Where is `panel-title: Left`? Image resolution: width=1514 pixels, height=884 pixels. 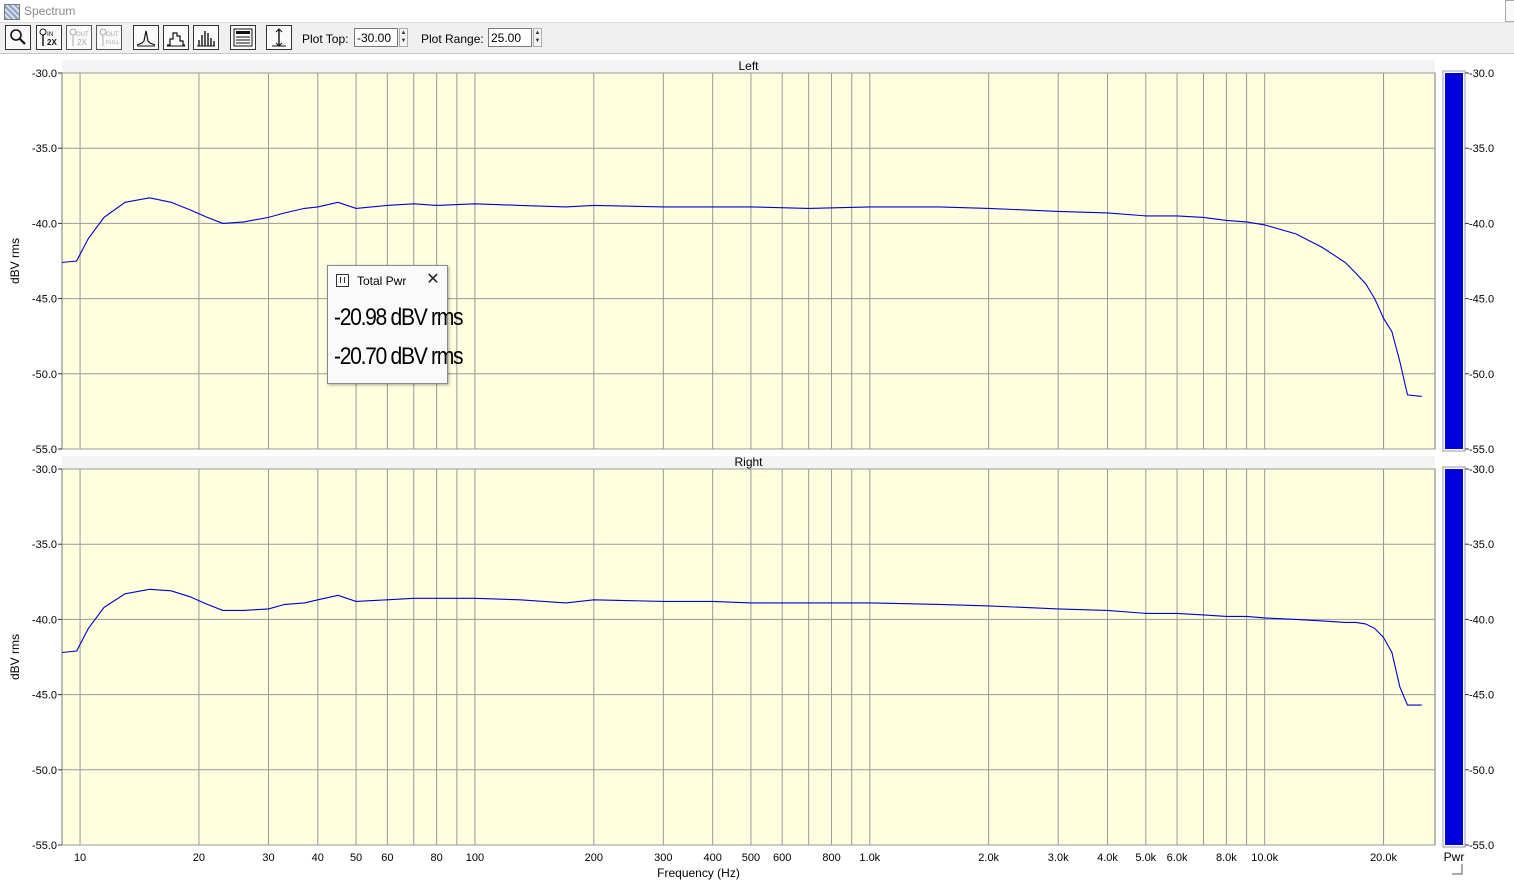 panel-title: Left is located at coordinates (748, 66).